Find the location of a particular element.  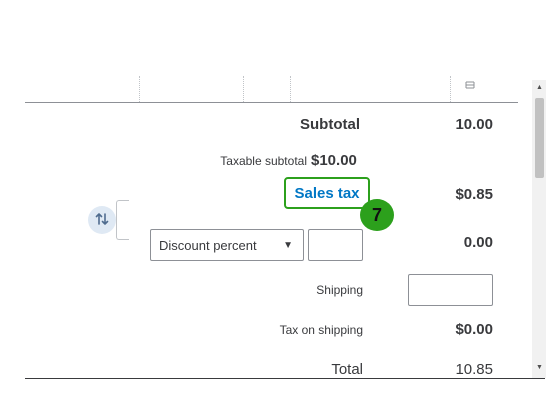

subtotal-label: Subtotal is located at coordinates (330, 124).